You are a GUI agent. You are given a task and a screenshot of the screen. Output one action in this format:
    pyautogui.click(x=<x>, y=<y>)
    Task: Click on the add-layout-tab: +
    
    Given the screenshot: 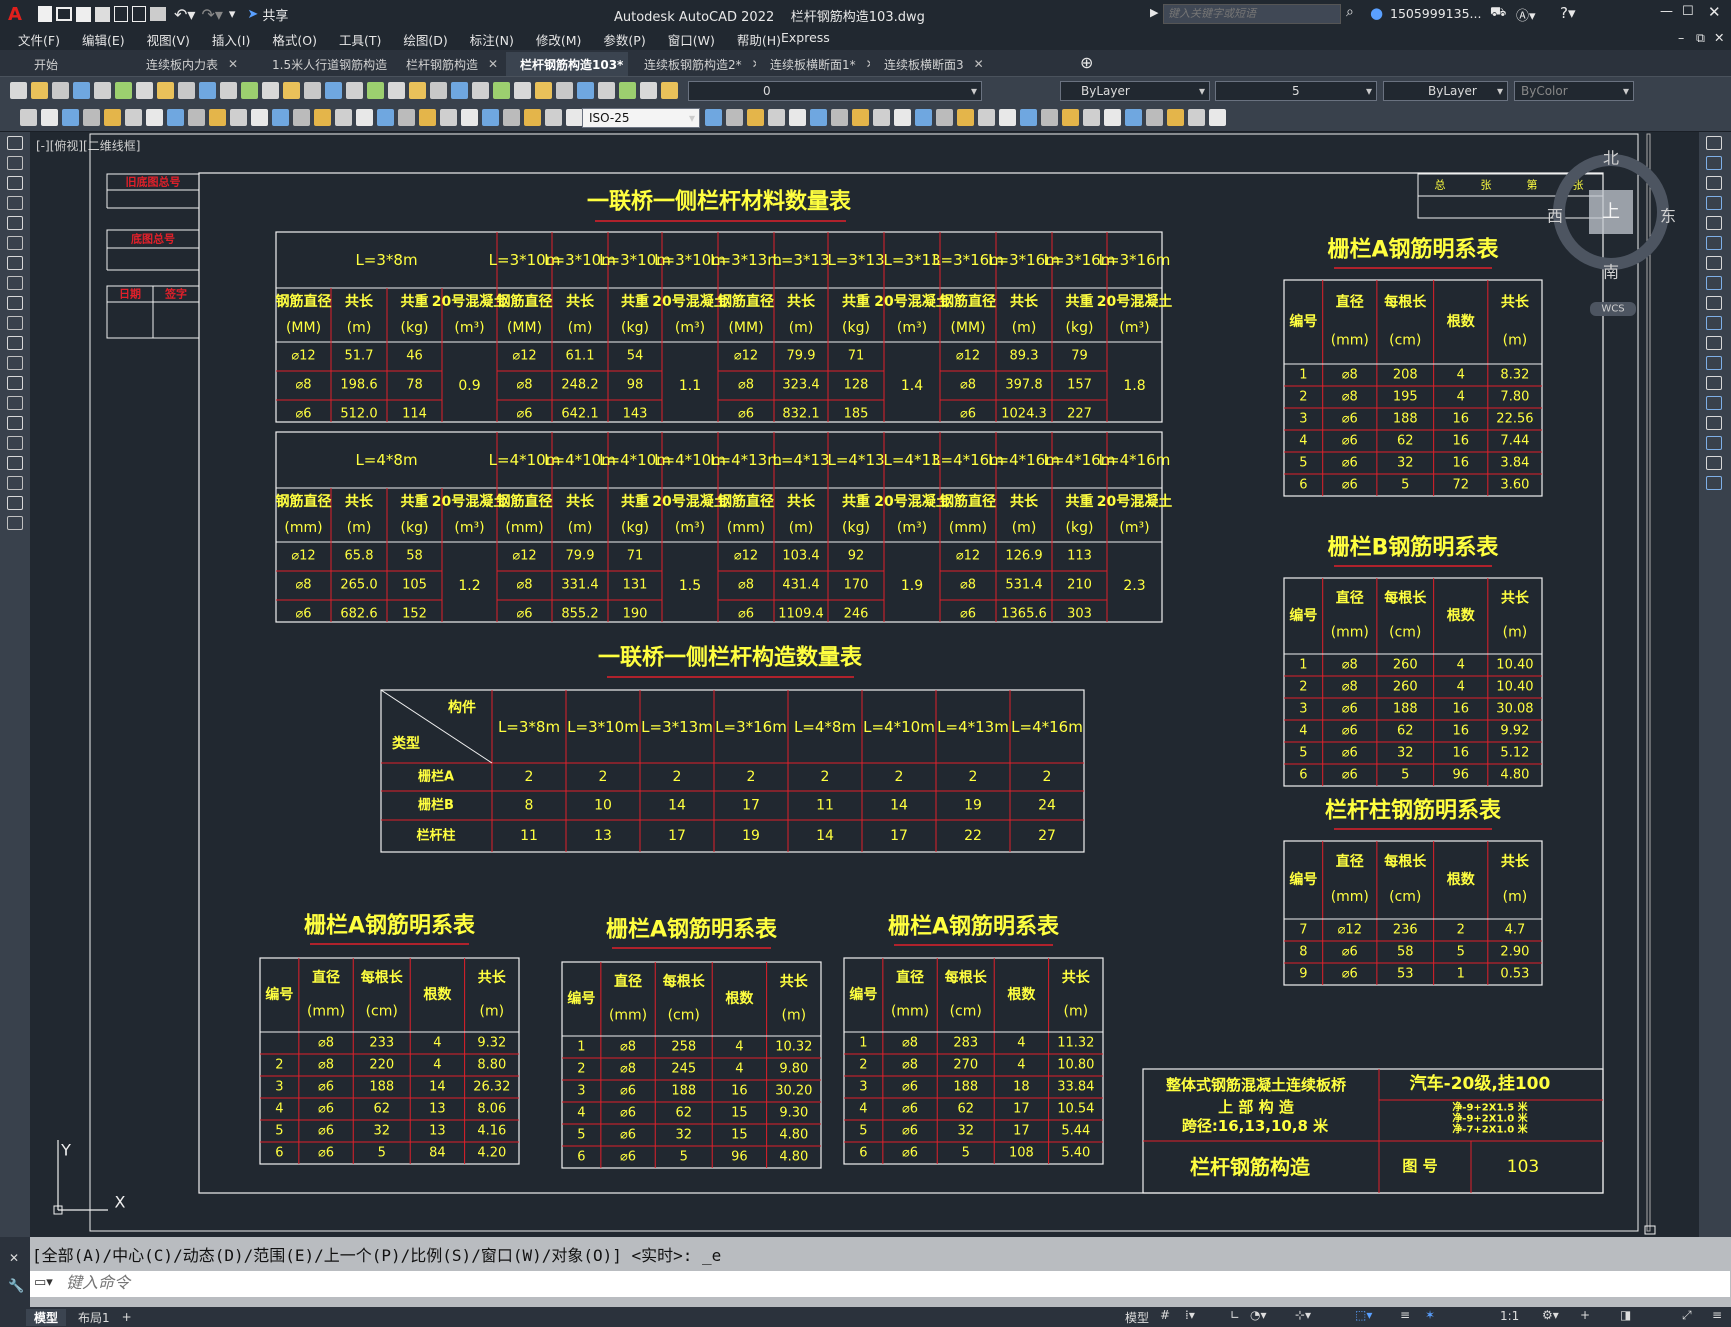 What is the action you would take?
    pyautogui.click(x=127, y=1317)
    